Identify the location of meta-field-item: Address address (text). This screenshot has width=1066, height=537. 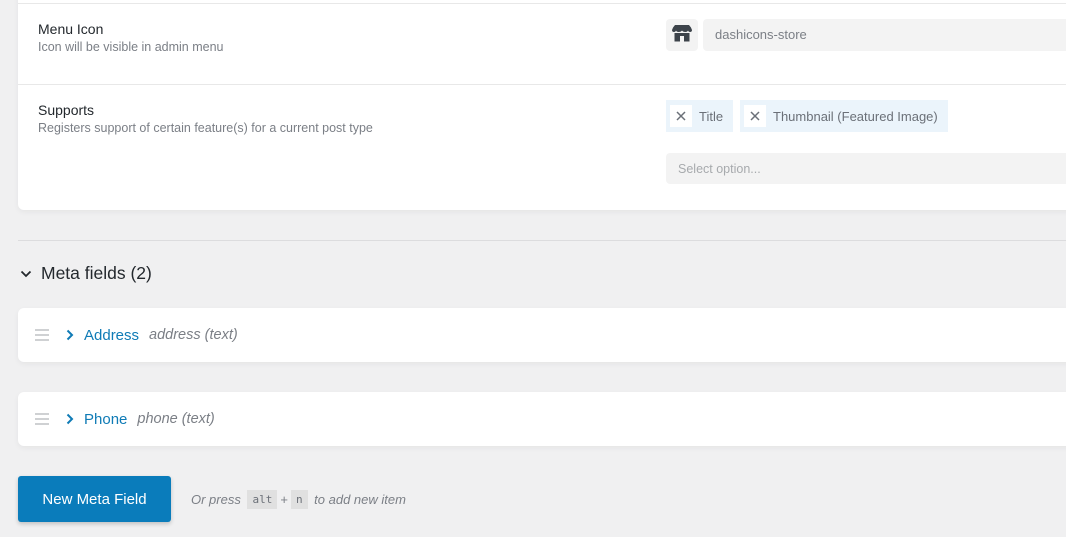
(542, 335).